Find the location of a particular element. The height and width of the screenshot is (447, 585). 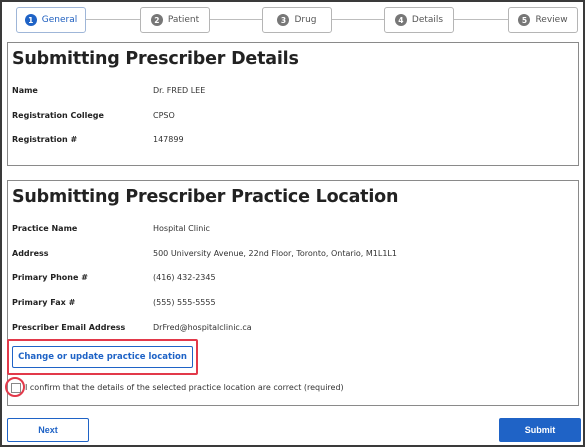

step-label: Patient is located at coordinates (183, 20).